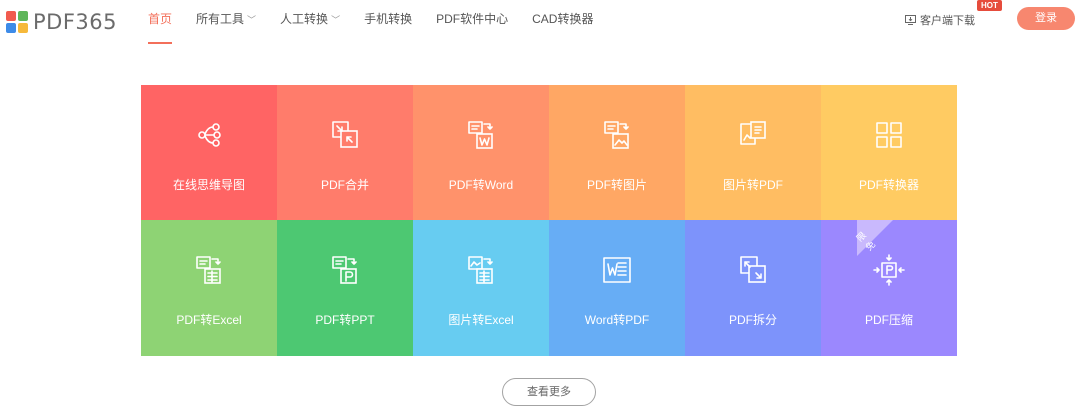 The height and width of the screenshot is (415, 1080). Describe the element at coordinates (344, 185) in the screenshot. I see `tool-label: PDF合并` at that location.